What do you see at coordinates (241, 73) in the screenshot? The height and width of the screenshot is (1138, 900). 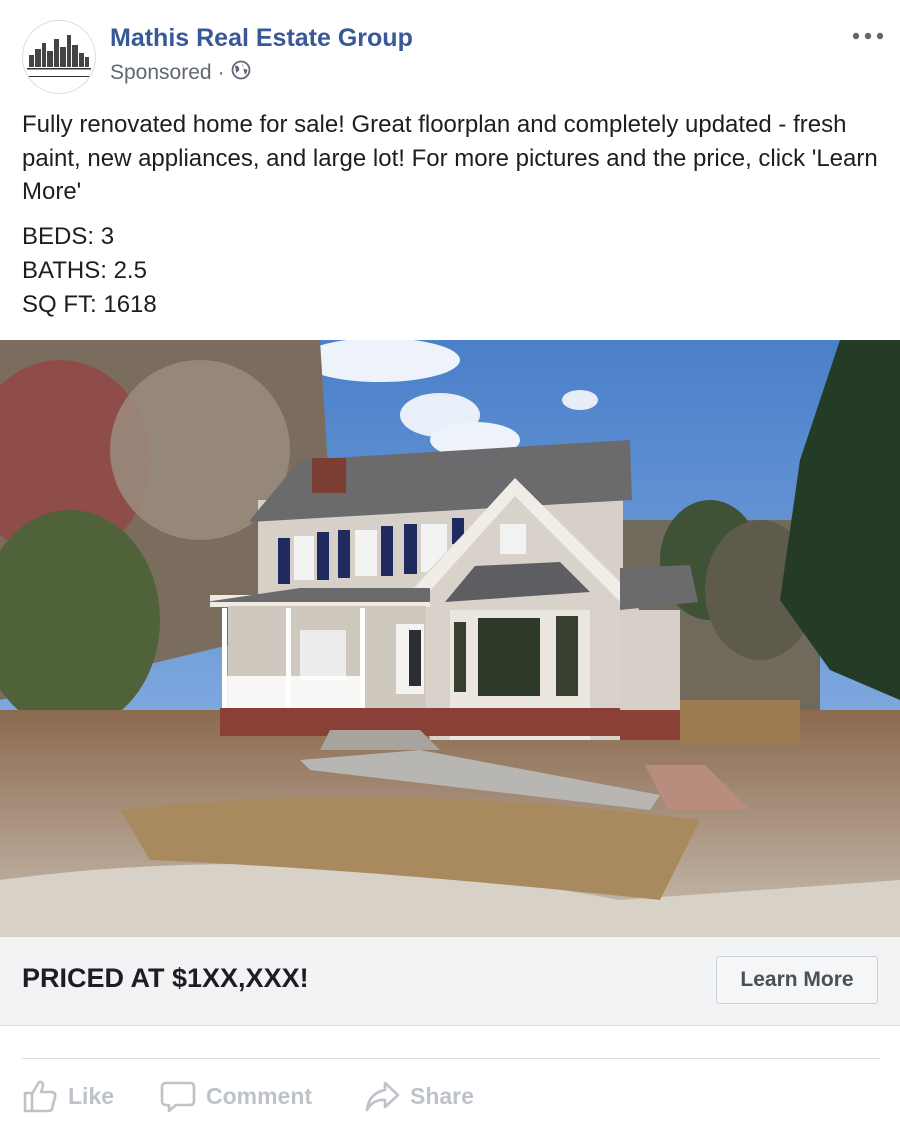 I see `globe-icon` at bounding box center [241, 73].